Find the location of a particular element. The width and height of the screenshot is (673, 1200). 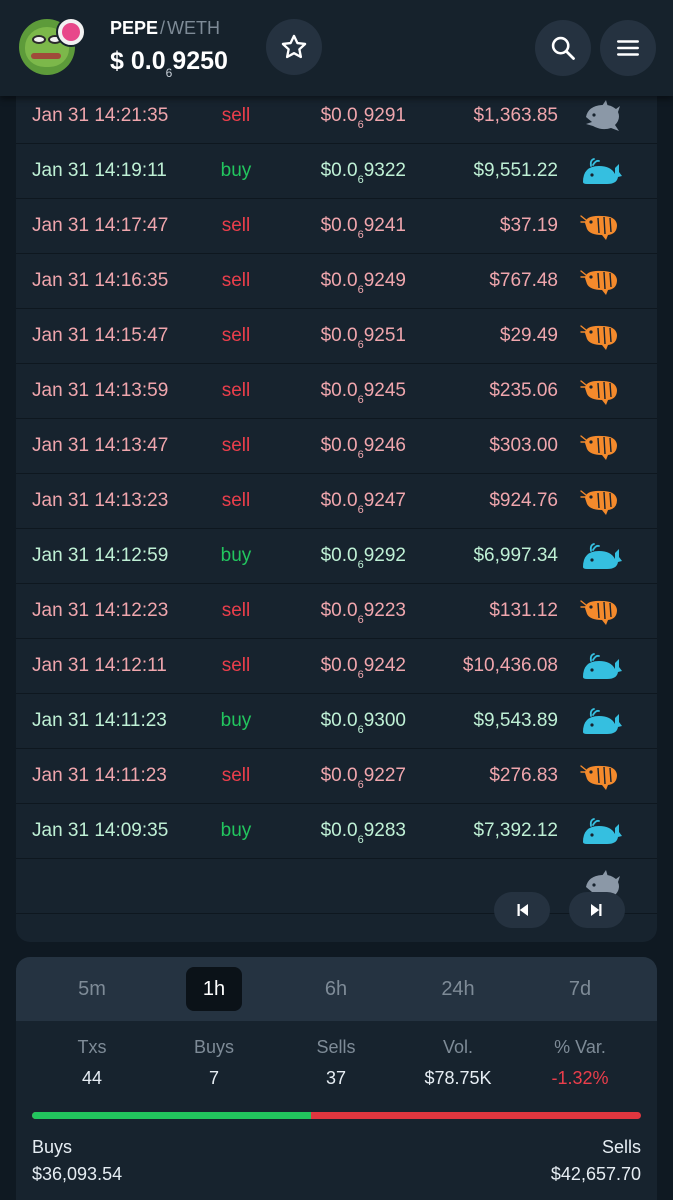

trade-row: Jan 31 14:12:59 buy $0.069292 $6,997.34 is located at coordinates (336, 556).